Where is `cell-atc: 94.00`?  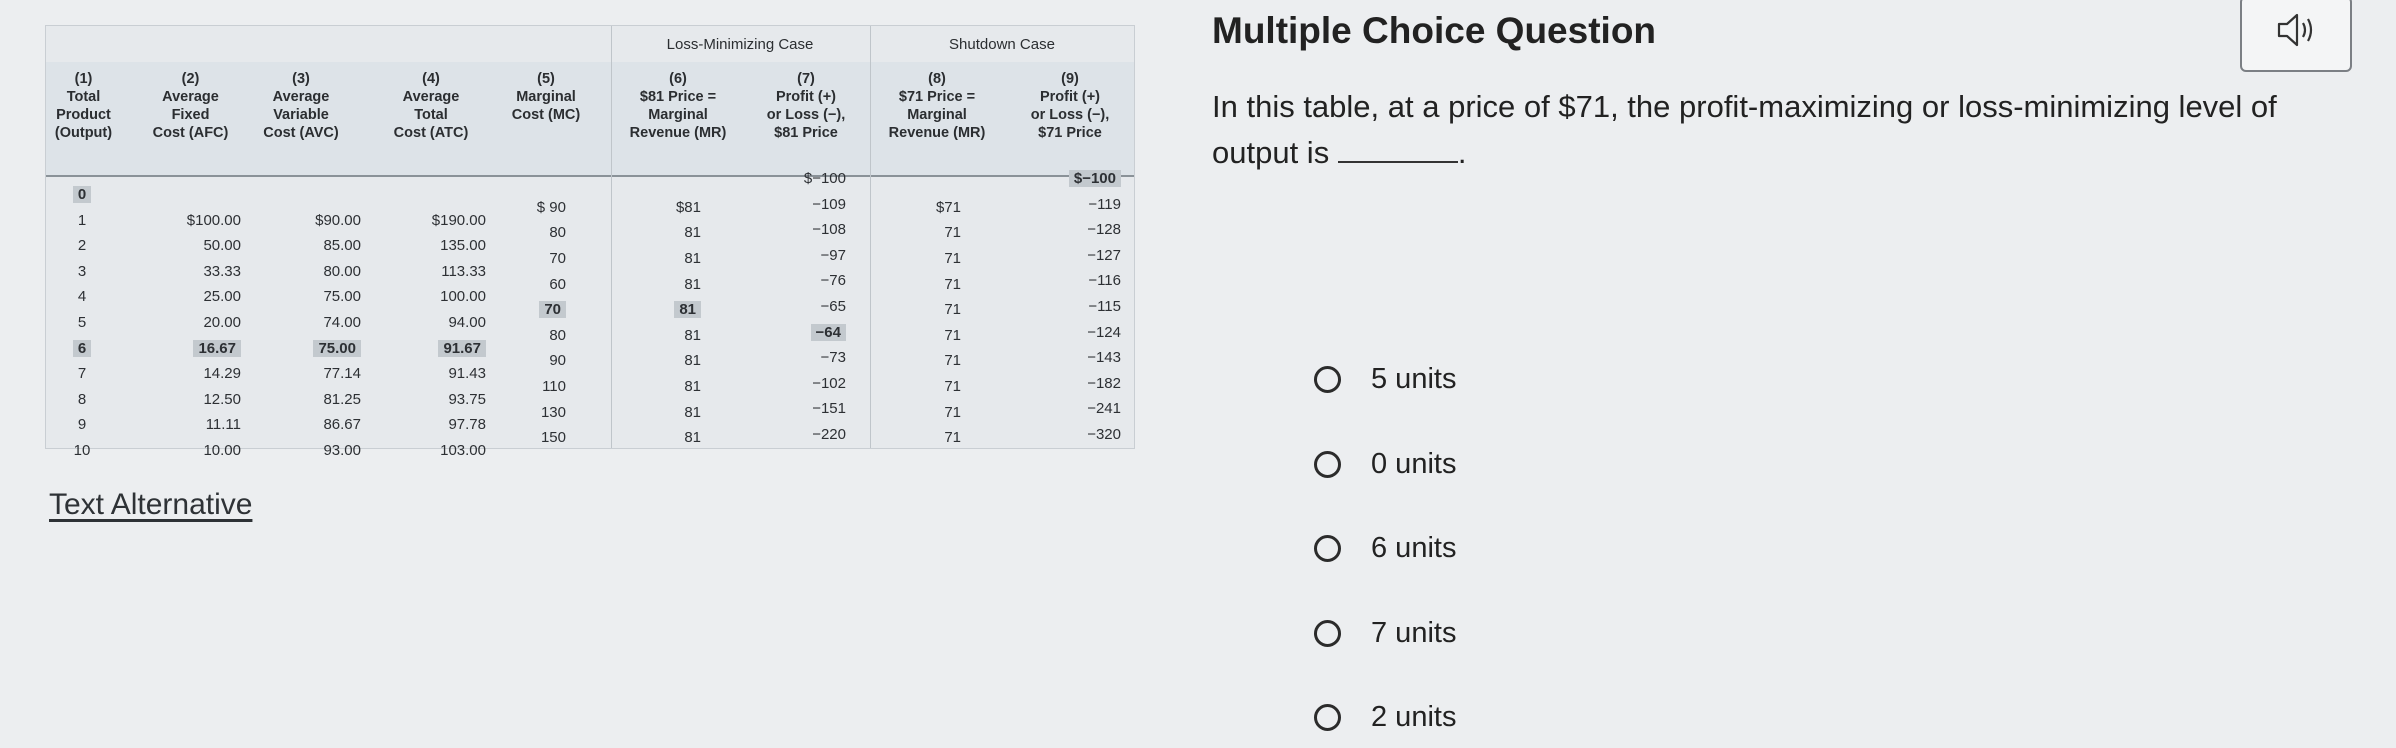 cell-atc: 94.00 is located at coordinates (436, 322).